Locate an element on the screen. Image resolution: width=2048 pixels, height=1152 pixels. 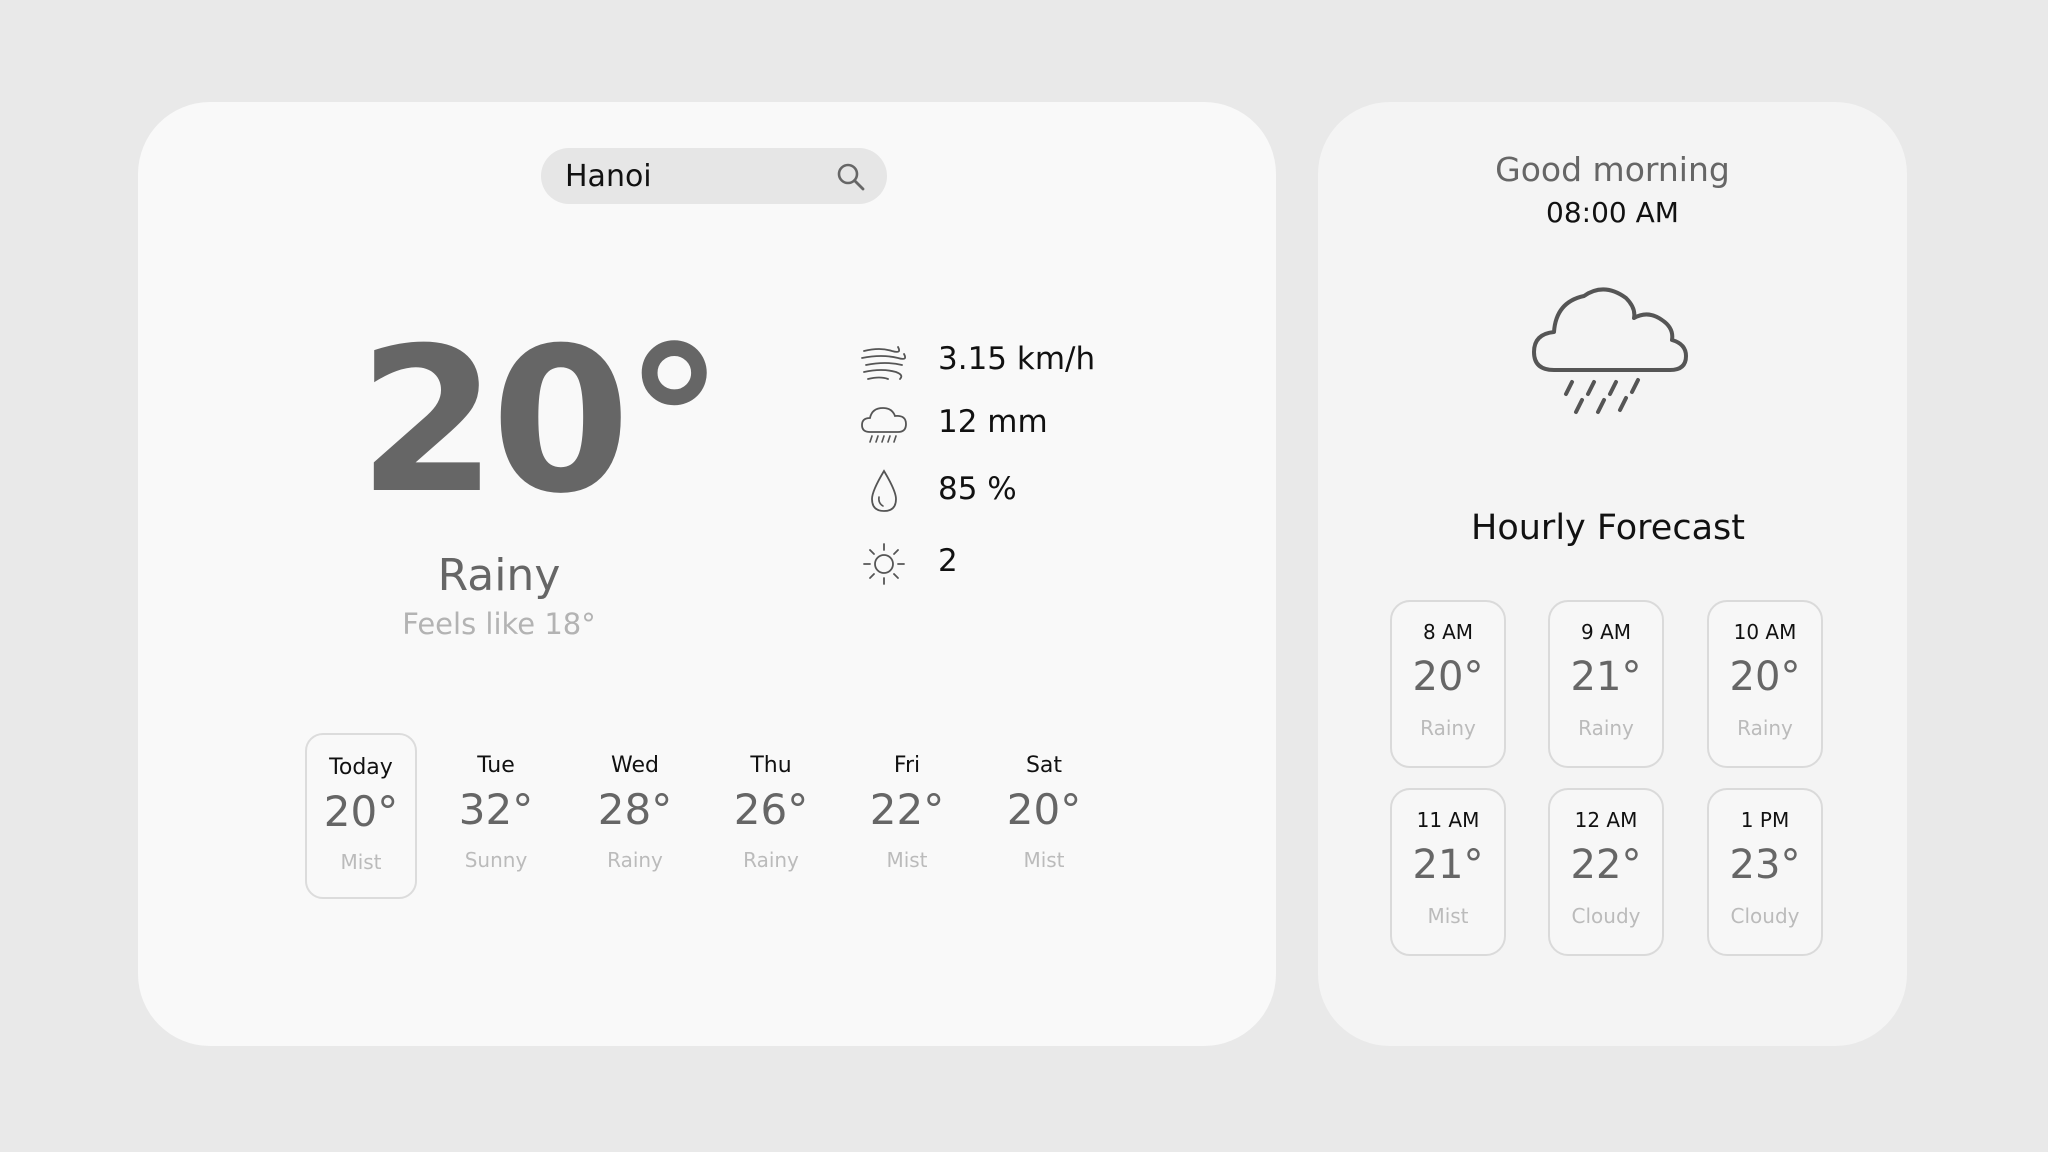
day-card-thu: Thu 26° Rainy is located at coordinates (771, 816).